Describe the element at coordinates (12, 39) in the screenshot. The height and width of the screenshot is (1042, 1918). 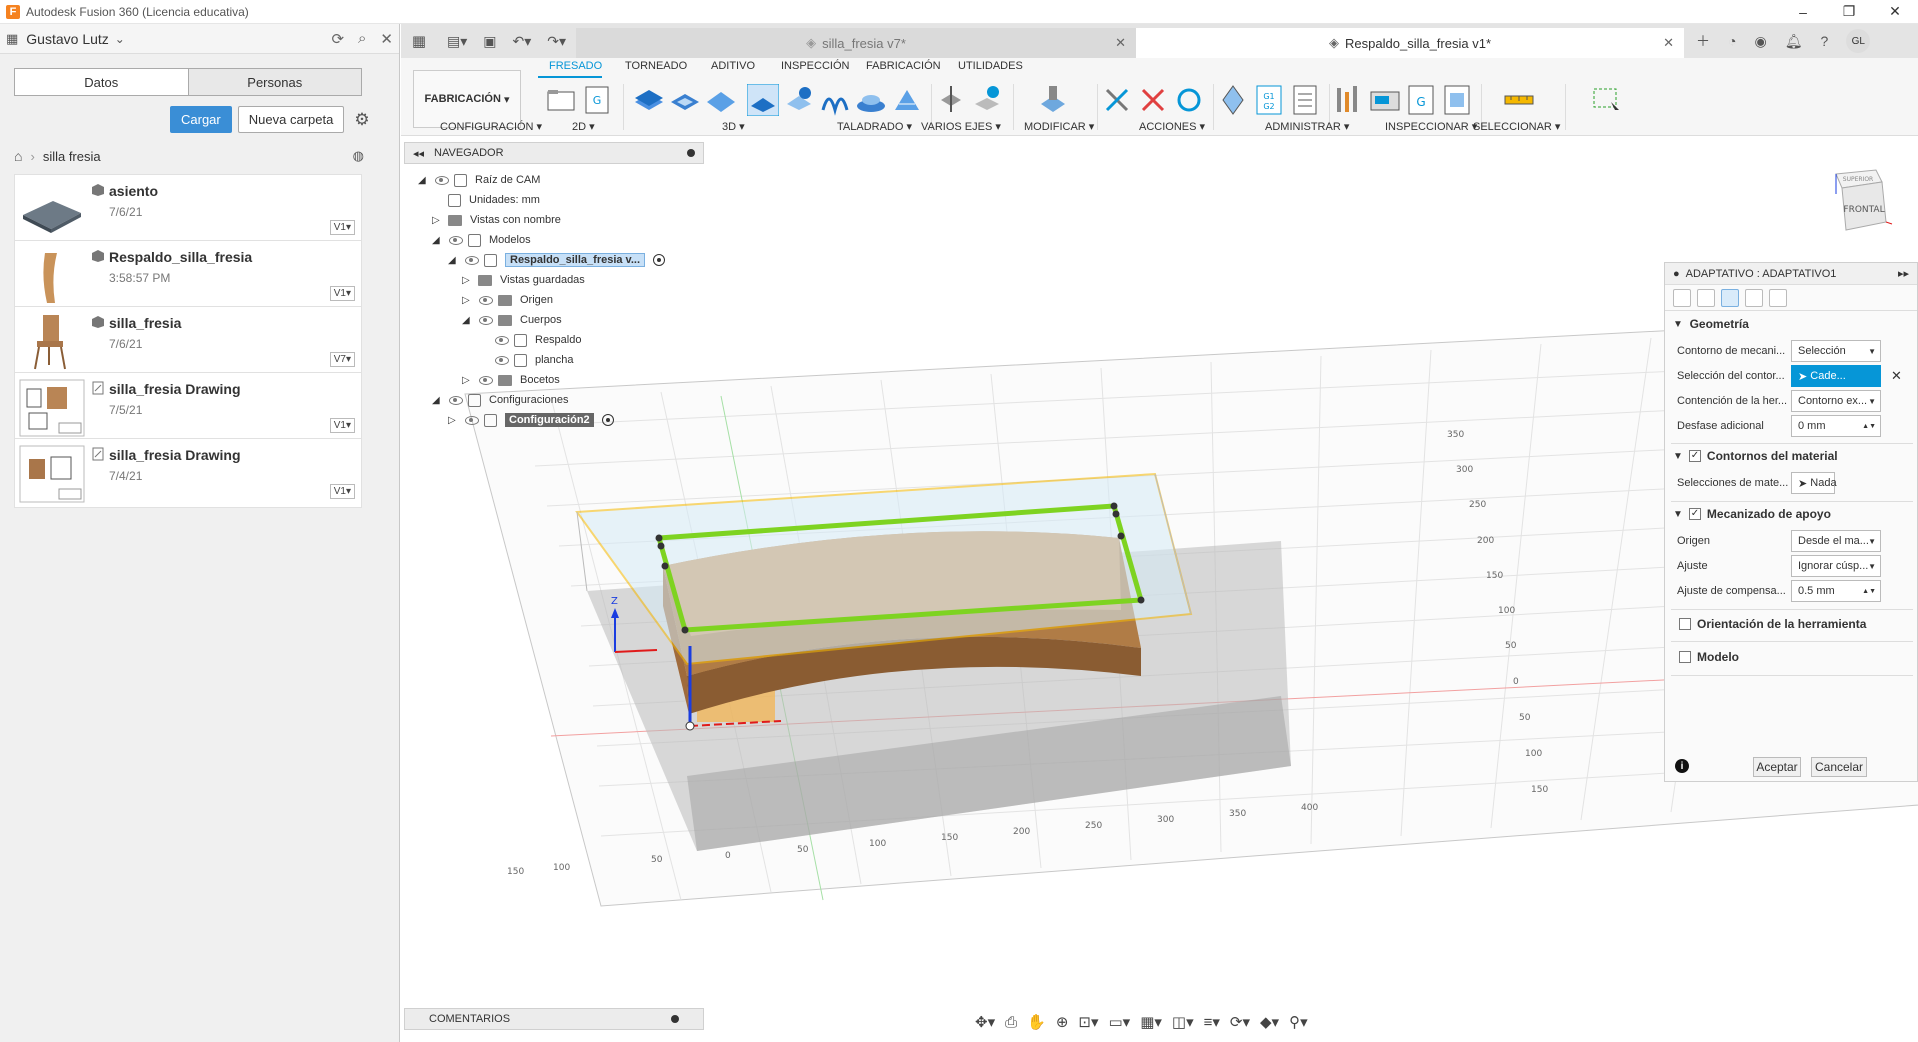
I see `apps-grid-icon: ▦` at that location.